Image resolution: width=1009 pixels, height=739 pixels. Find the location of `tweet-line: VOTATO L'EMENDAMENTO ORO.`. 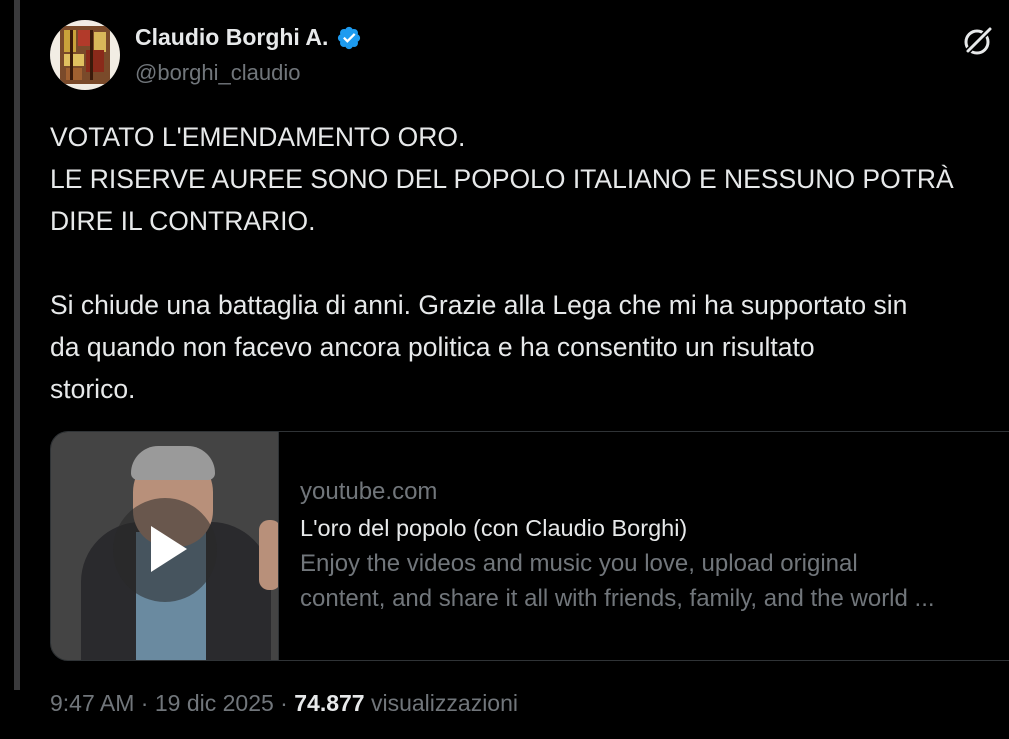

tweet-line: VOTATO L'EMENDAMENTO ORO. is located at coordinates (258, 137).